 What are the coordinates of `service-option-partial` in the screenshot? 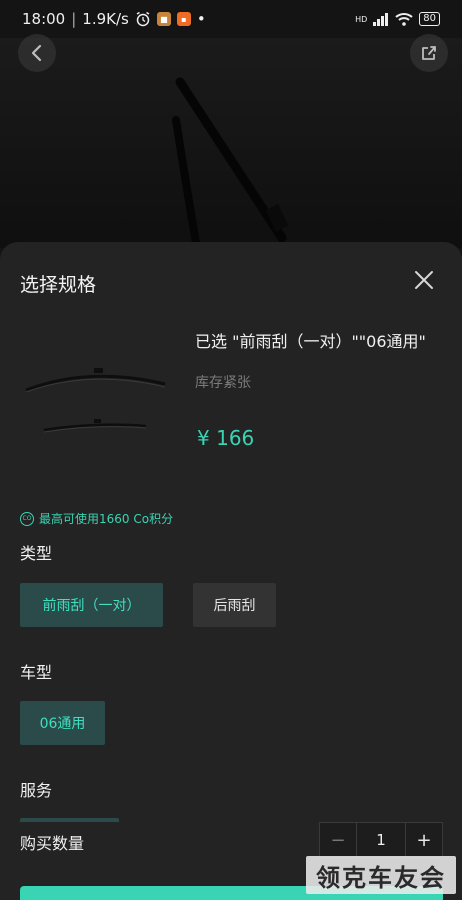 It's located at (69, 820).